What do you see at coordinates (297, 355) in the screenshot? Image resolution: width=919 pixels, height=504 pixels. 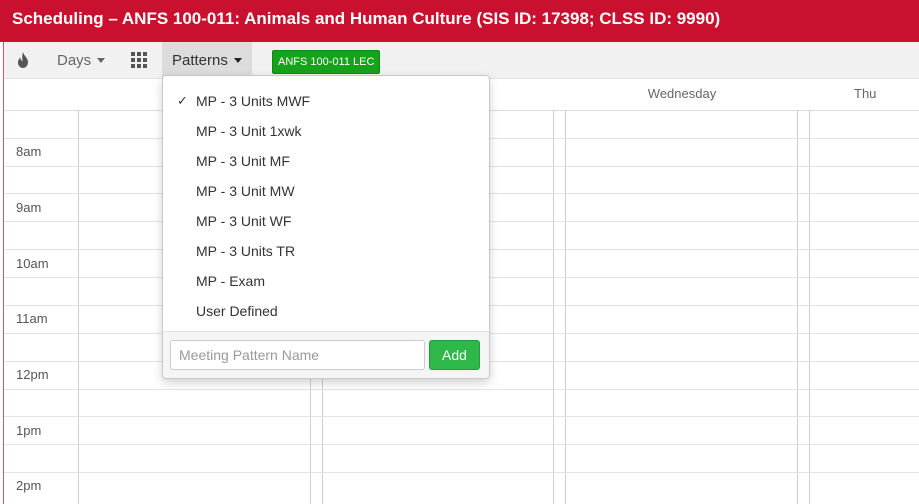 I see `meeting-pattern-name-input` at bounding box center [297, 355].